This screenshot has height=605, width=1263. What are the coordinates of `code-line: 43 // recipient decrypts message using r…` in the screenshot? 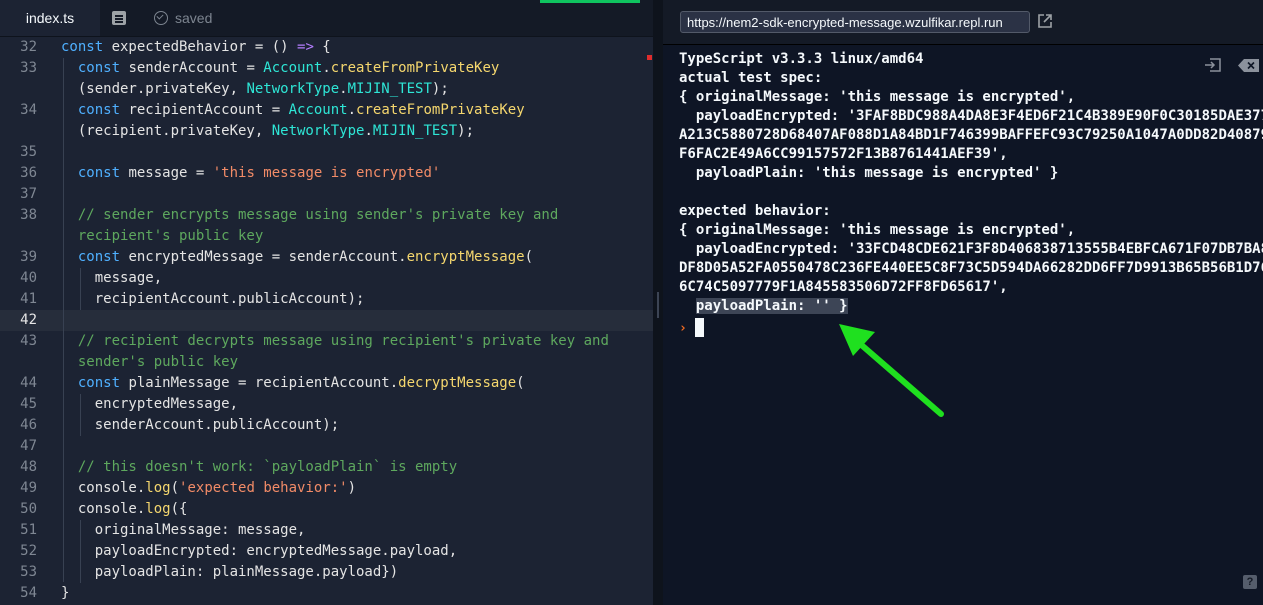 It's located at (326, 341).